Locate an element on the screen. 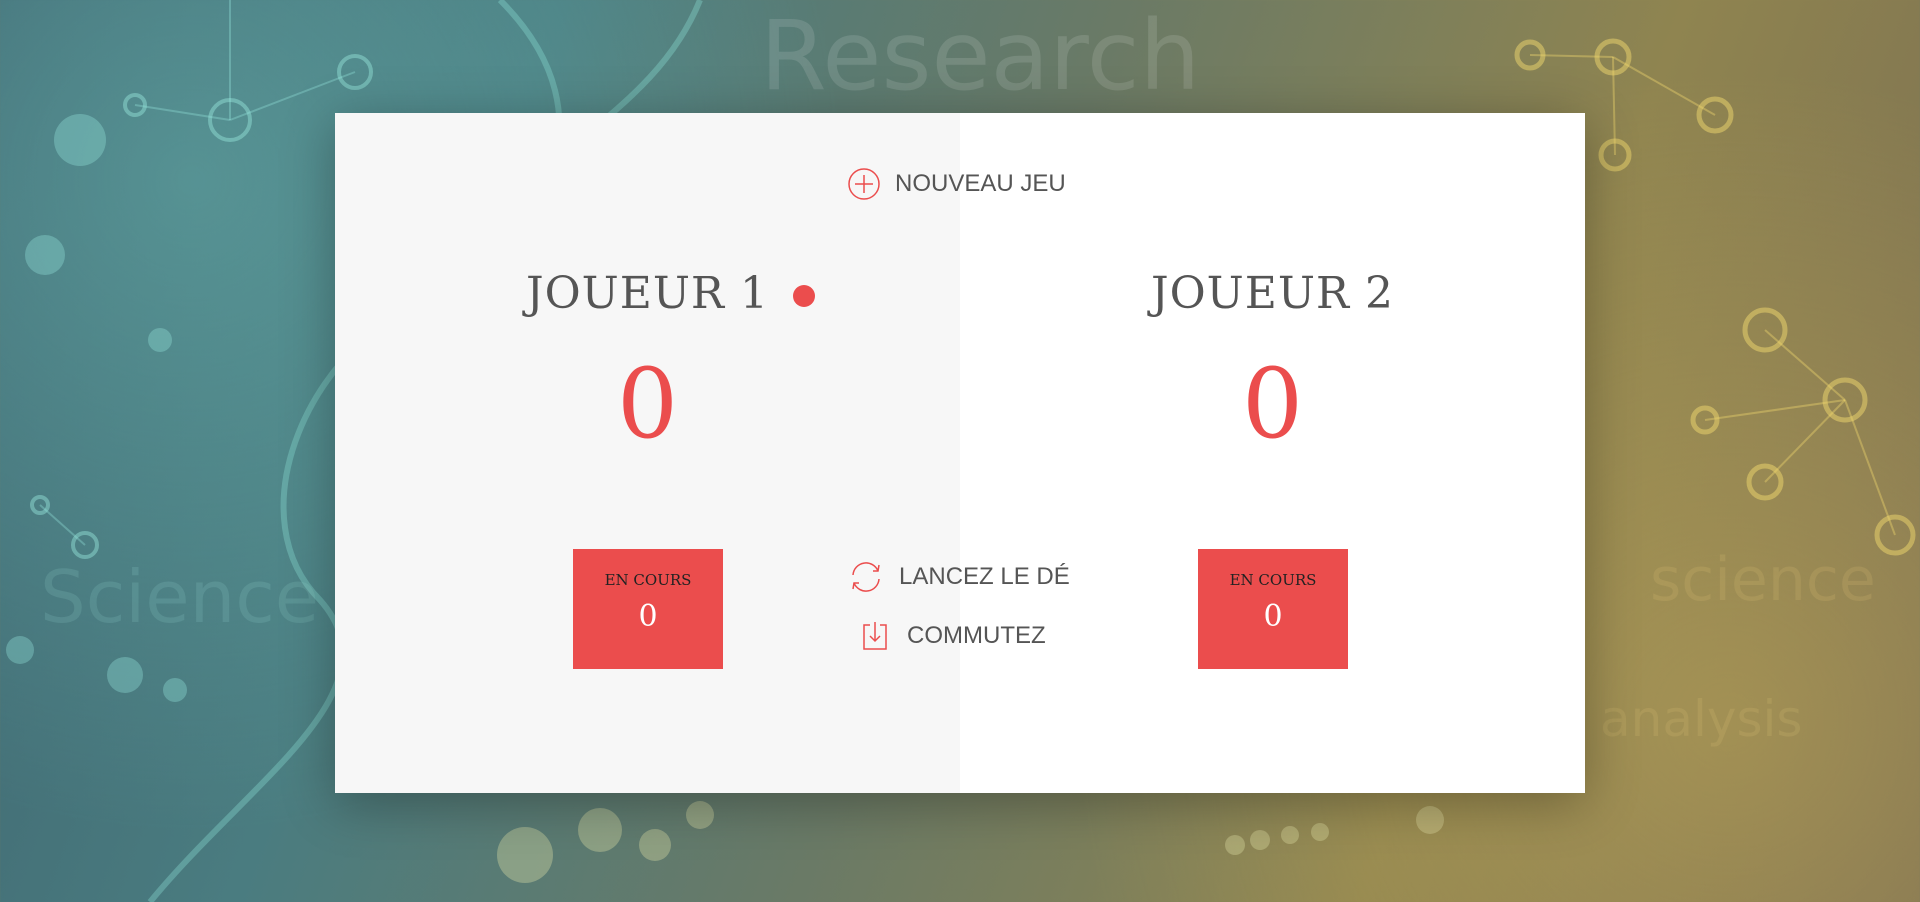 This screenshot has height=902, width=1920. hold-button: COMMUTEZ is located at coordinates (953, 636).